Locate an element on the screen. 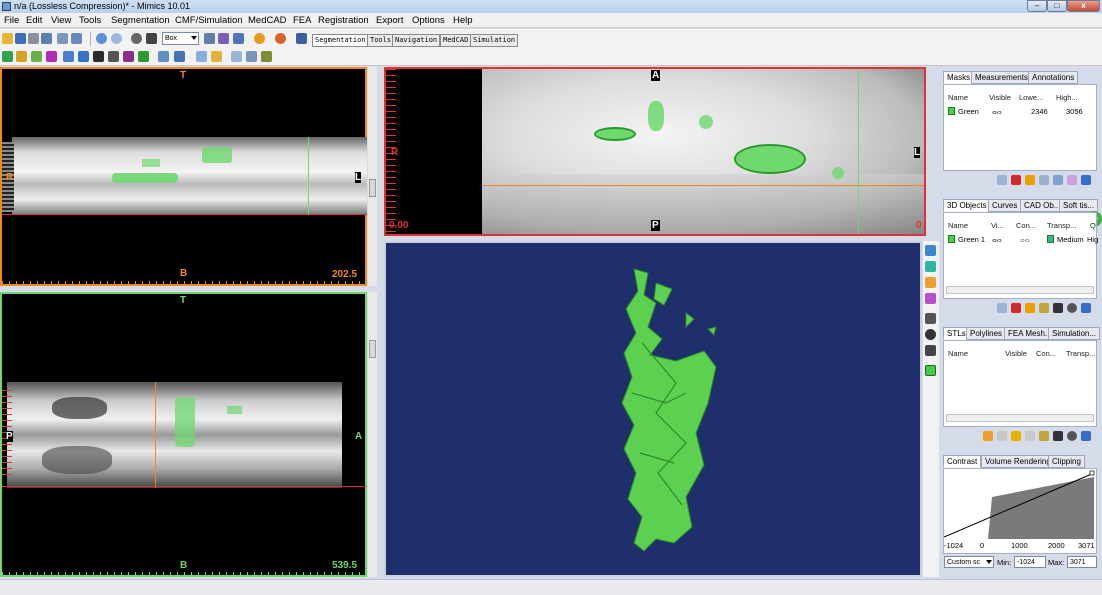 The height and width of the screenshot is (595, 1102). zoom-icon is located at coordinates (209, 38).